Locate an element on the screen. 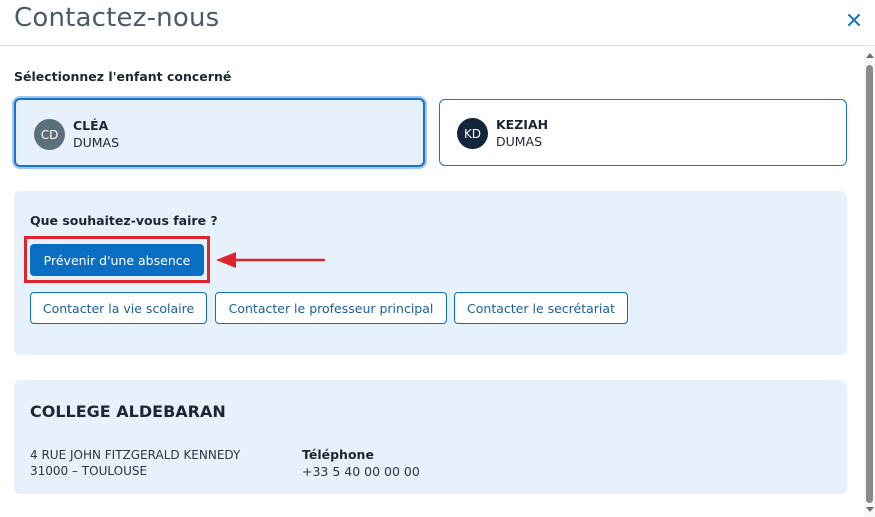 Image resolution: width=875 pixels, height=517 pixels. dialog-title: Contactez-nous is located at coordinates (117, 18).